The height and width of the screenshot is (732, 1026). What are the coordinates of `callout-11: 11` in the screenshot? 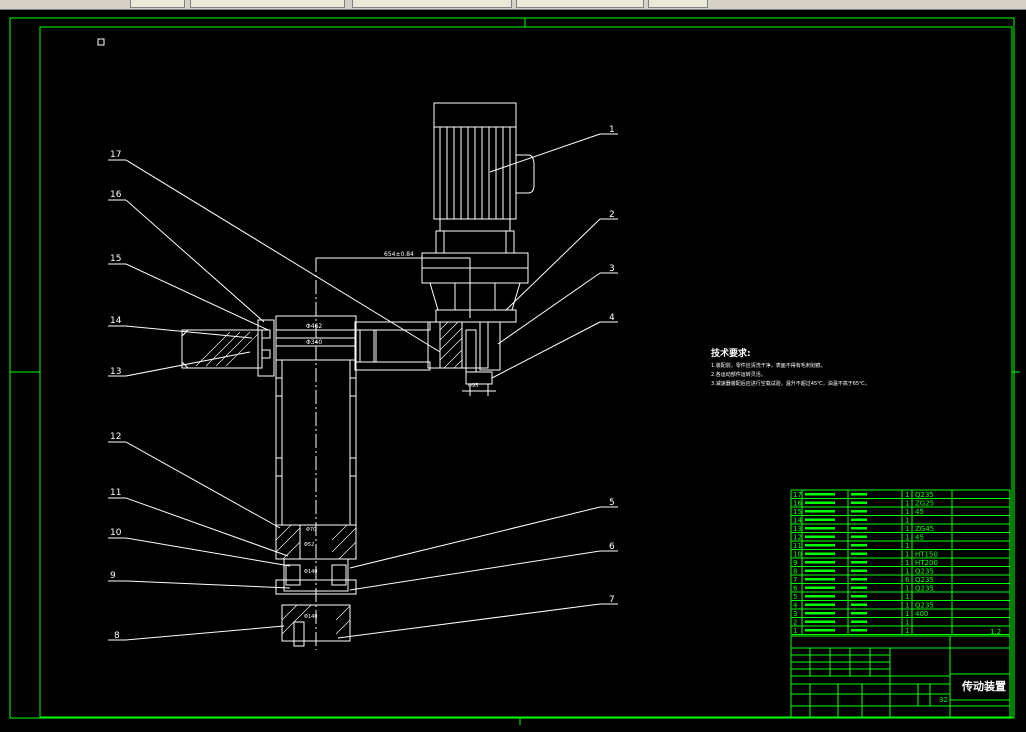 It's located at (115, 493).